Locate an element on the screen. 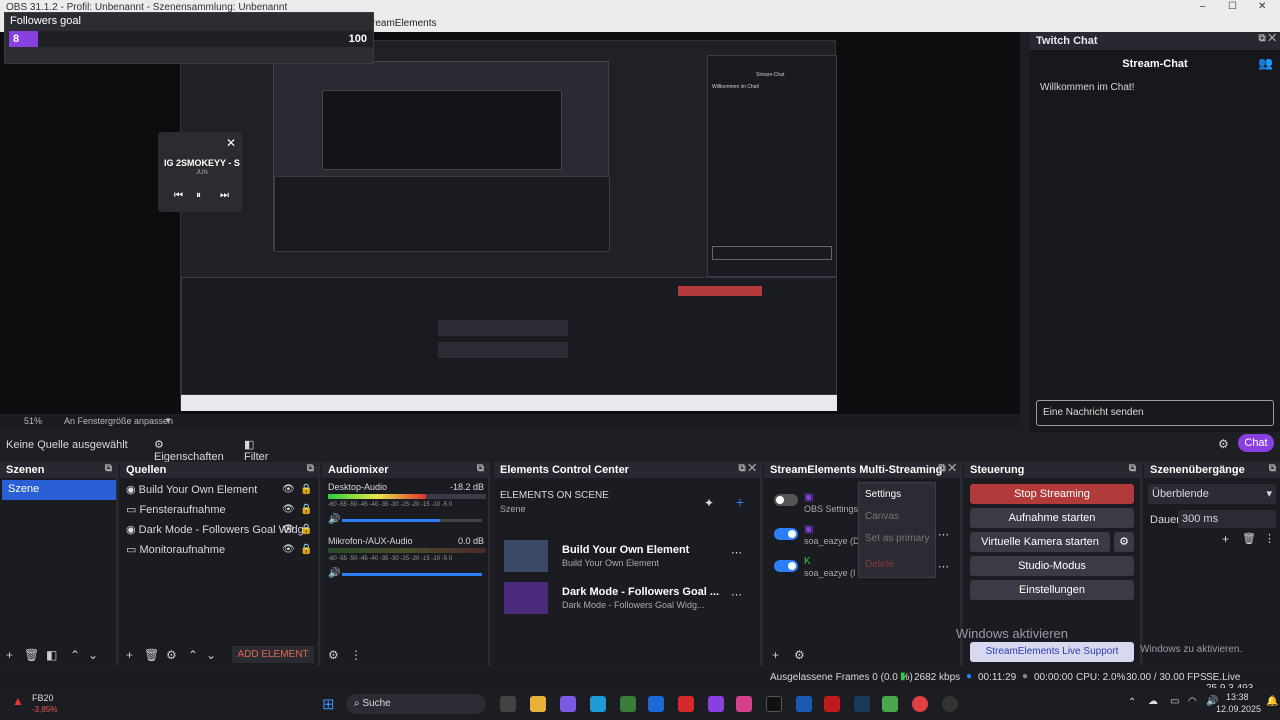 This screenshot has width=1280, height=720. minimize-button: – is located at coordinates (1203, 6).